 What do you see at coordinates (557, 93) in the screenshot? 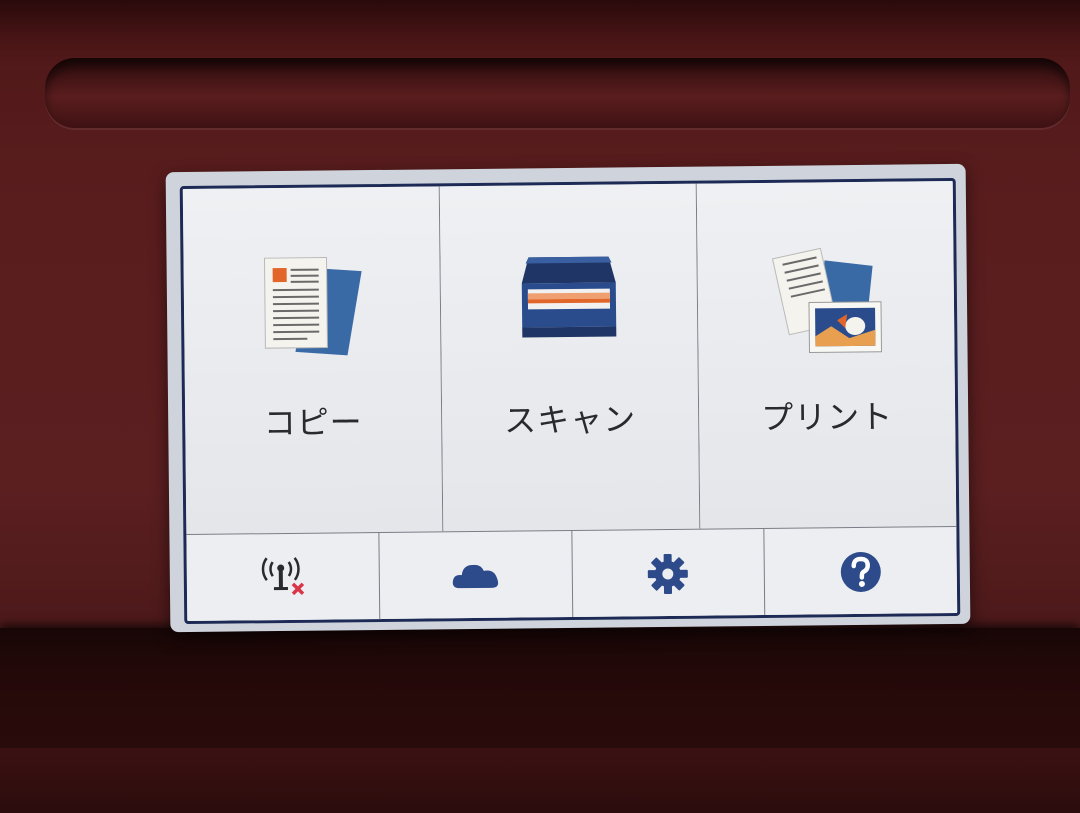
I see `printer-top-groove` at bounding box center [557, 93].